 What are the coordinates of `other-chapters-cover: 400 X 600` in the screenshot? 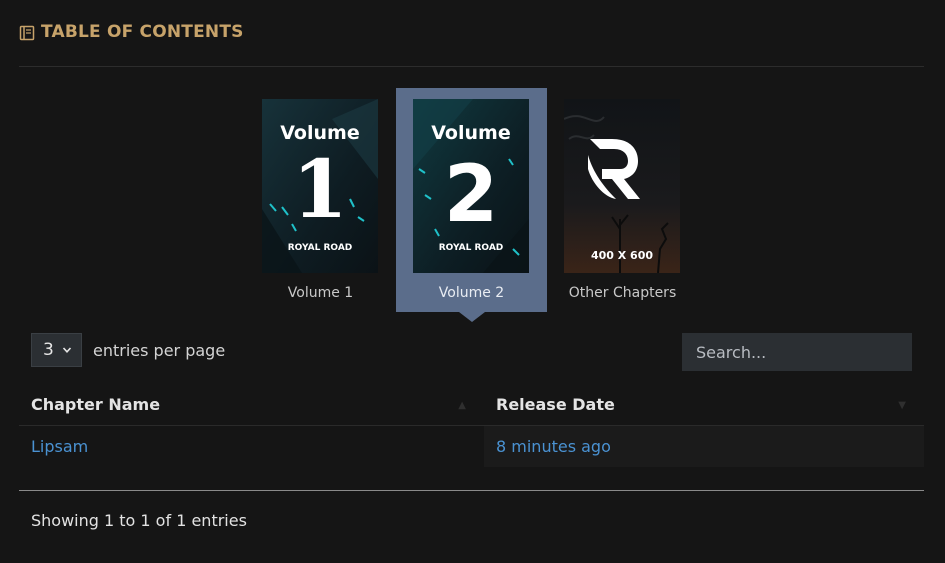 It's located at (622, 186).